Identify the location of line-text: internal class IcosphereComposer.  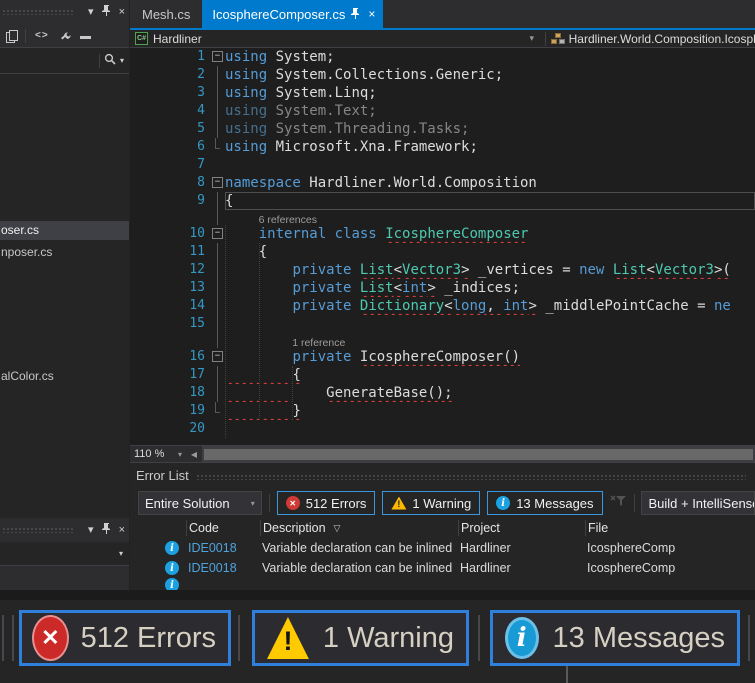
(393, 234).